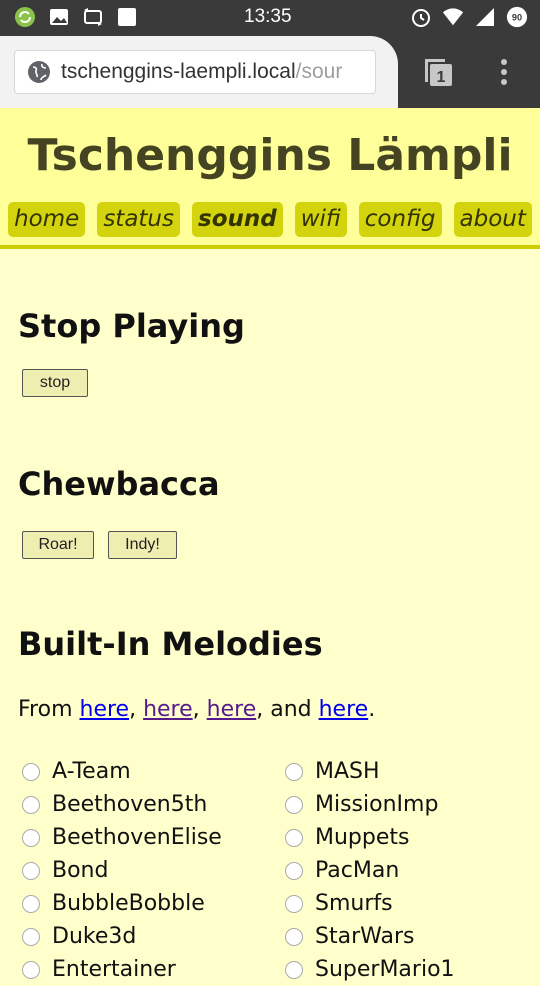 Image resolution: width=540 pixels, height=986 pixels. I want to click on melody-option: Duke3d, so click(122, 936).